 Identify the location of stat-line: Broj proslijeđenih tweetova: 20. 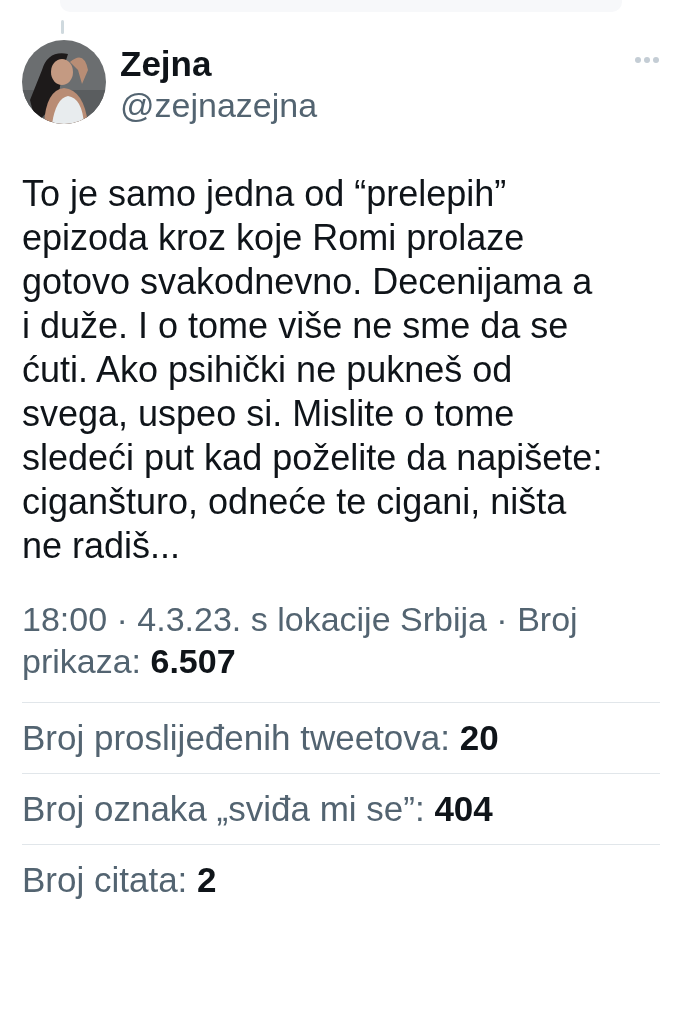
(260, 738).